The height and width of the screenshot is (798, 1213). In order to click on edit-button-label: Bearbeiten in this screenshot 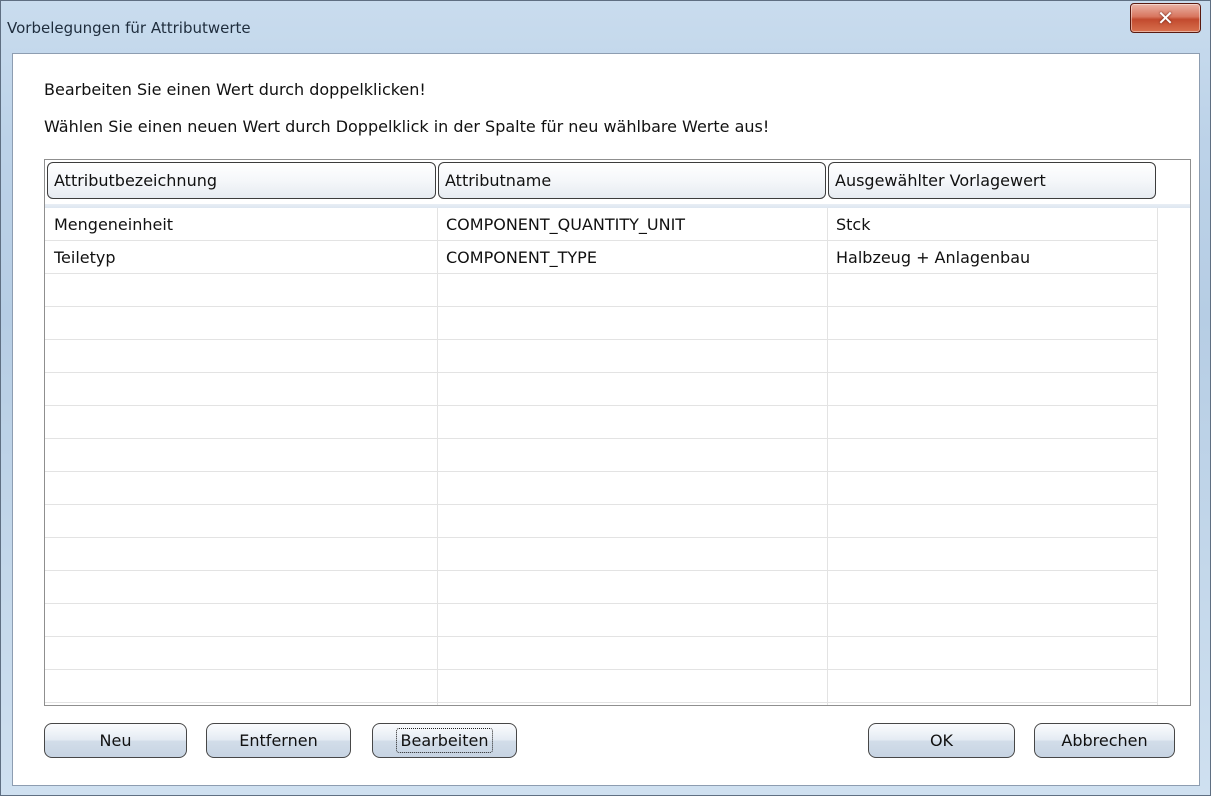, I will do `click(444, 740)`.